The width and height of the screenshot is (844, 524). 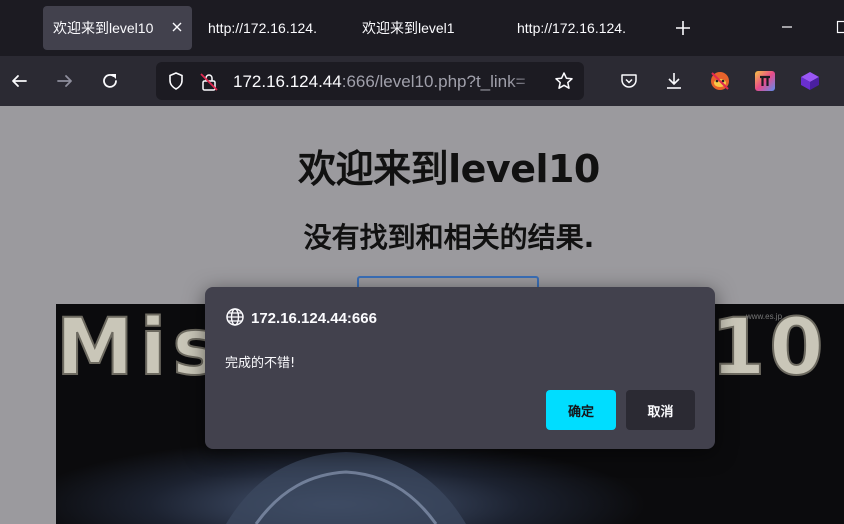 What do you see at coordinates (720, 81) in the screenshot?
I see `extension-fox-icon` at bounding box center [720, 81].